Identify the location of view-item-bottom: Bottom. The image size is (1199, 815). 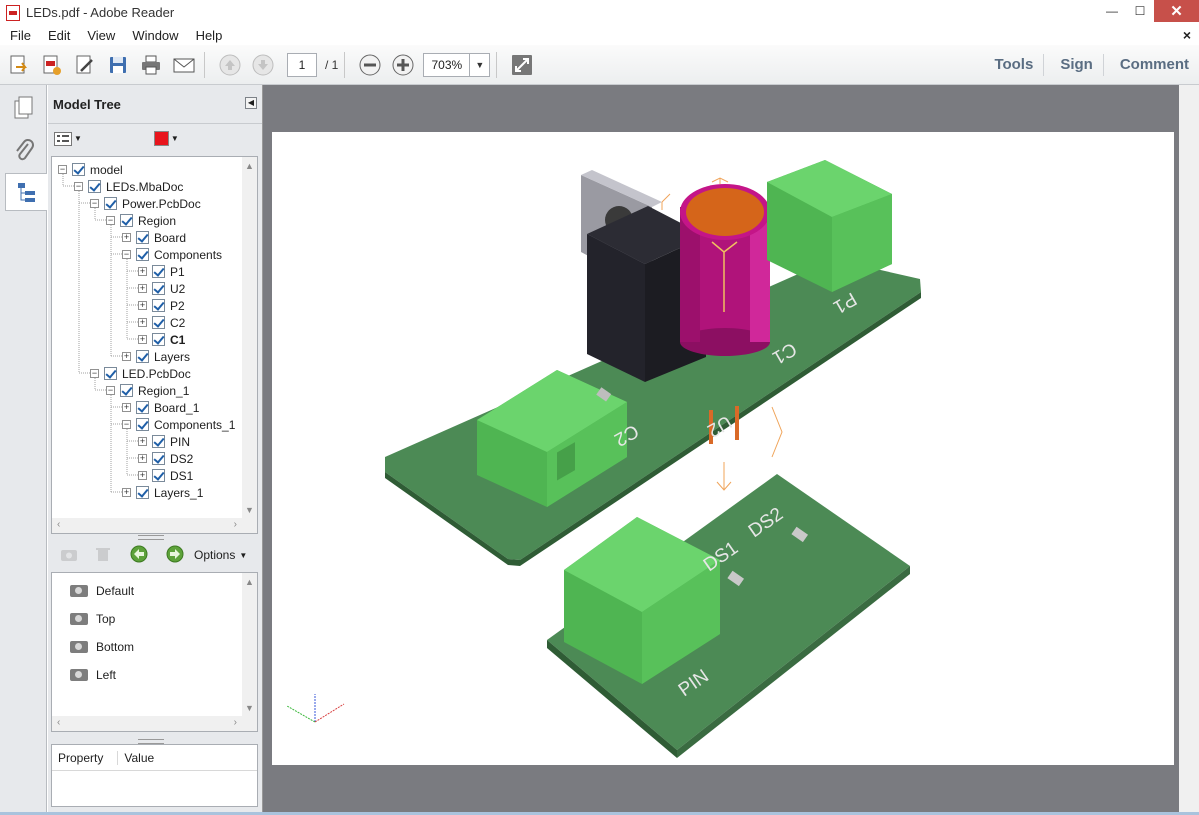
(102, 647).